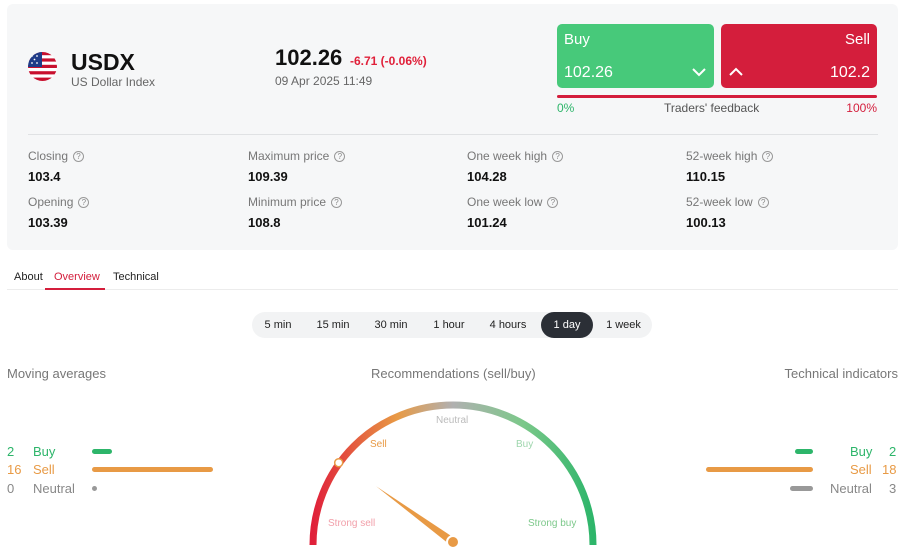 Image resolution: width=900 pixels, height=551 pixels. What do you see at coordinates (453, 475) in the screenshot?
I see `recommendation-gauge: Strong sell Sell Neutral Buy Strong buy` at bounding box center [453, 475].